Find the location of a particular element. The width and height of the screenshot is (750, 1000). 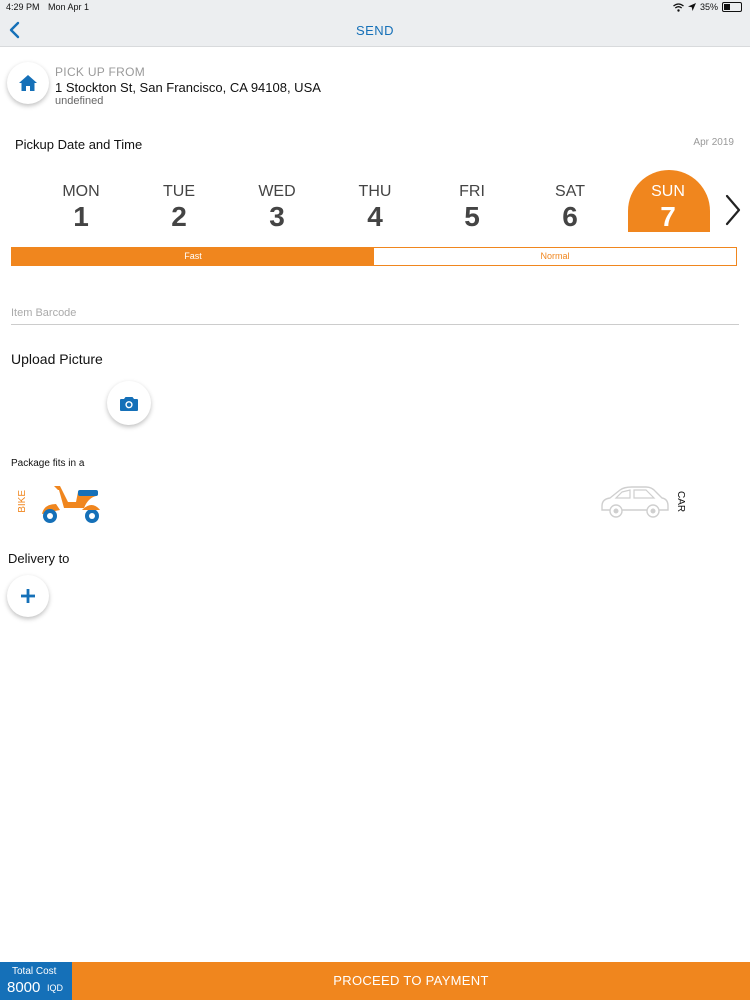

bike-label: BIKE is located at coordinates (22, 501).